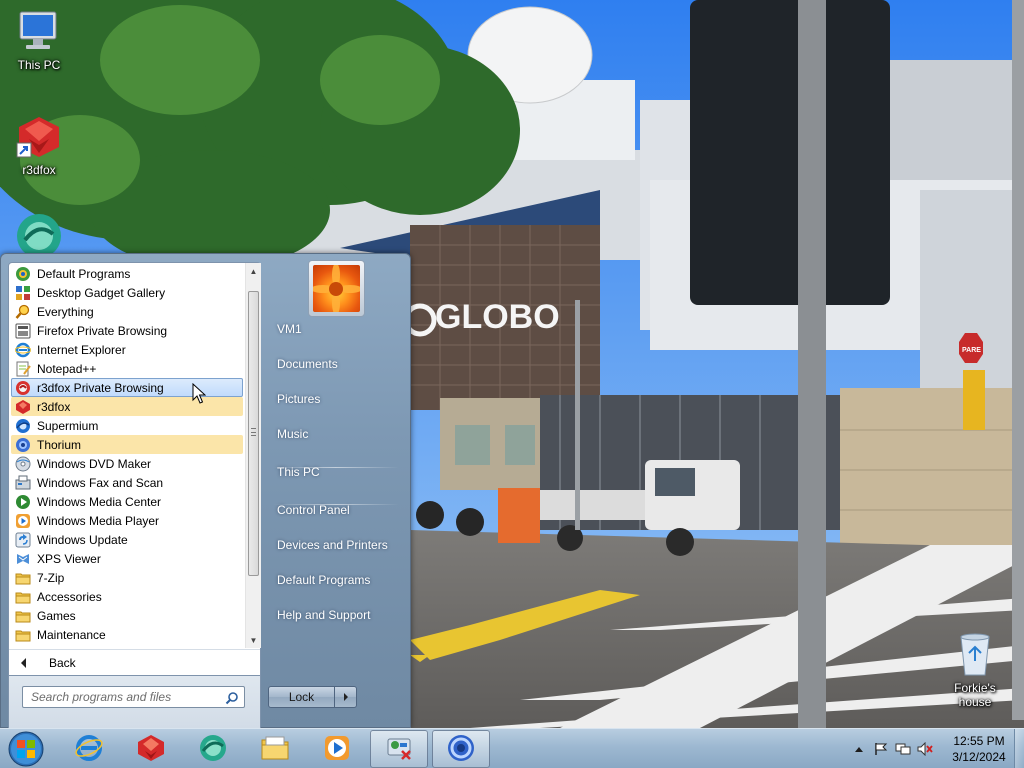 The image size is (1024, 768). Describe the element at coordinates (100, 387) in the screenshot. I see `program-item-label: r3dfox Private Browsing` at that location.